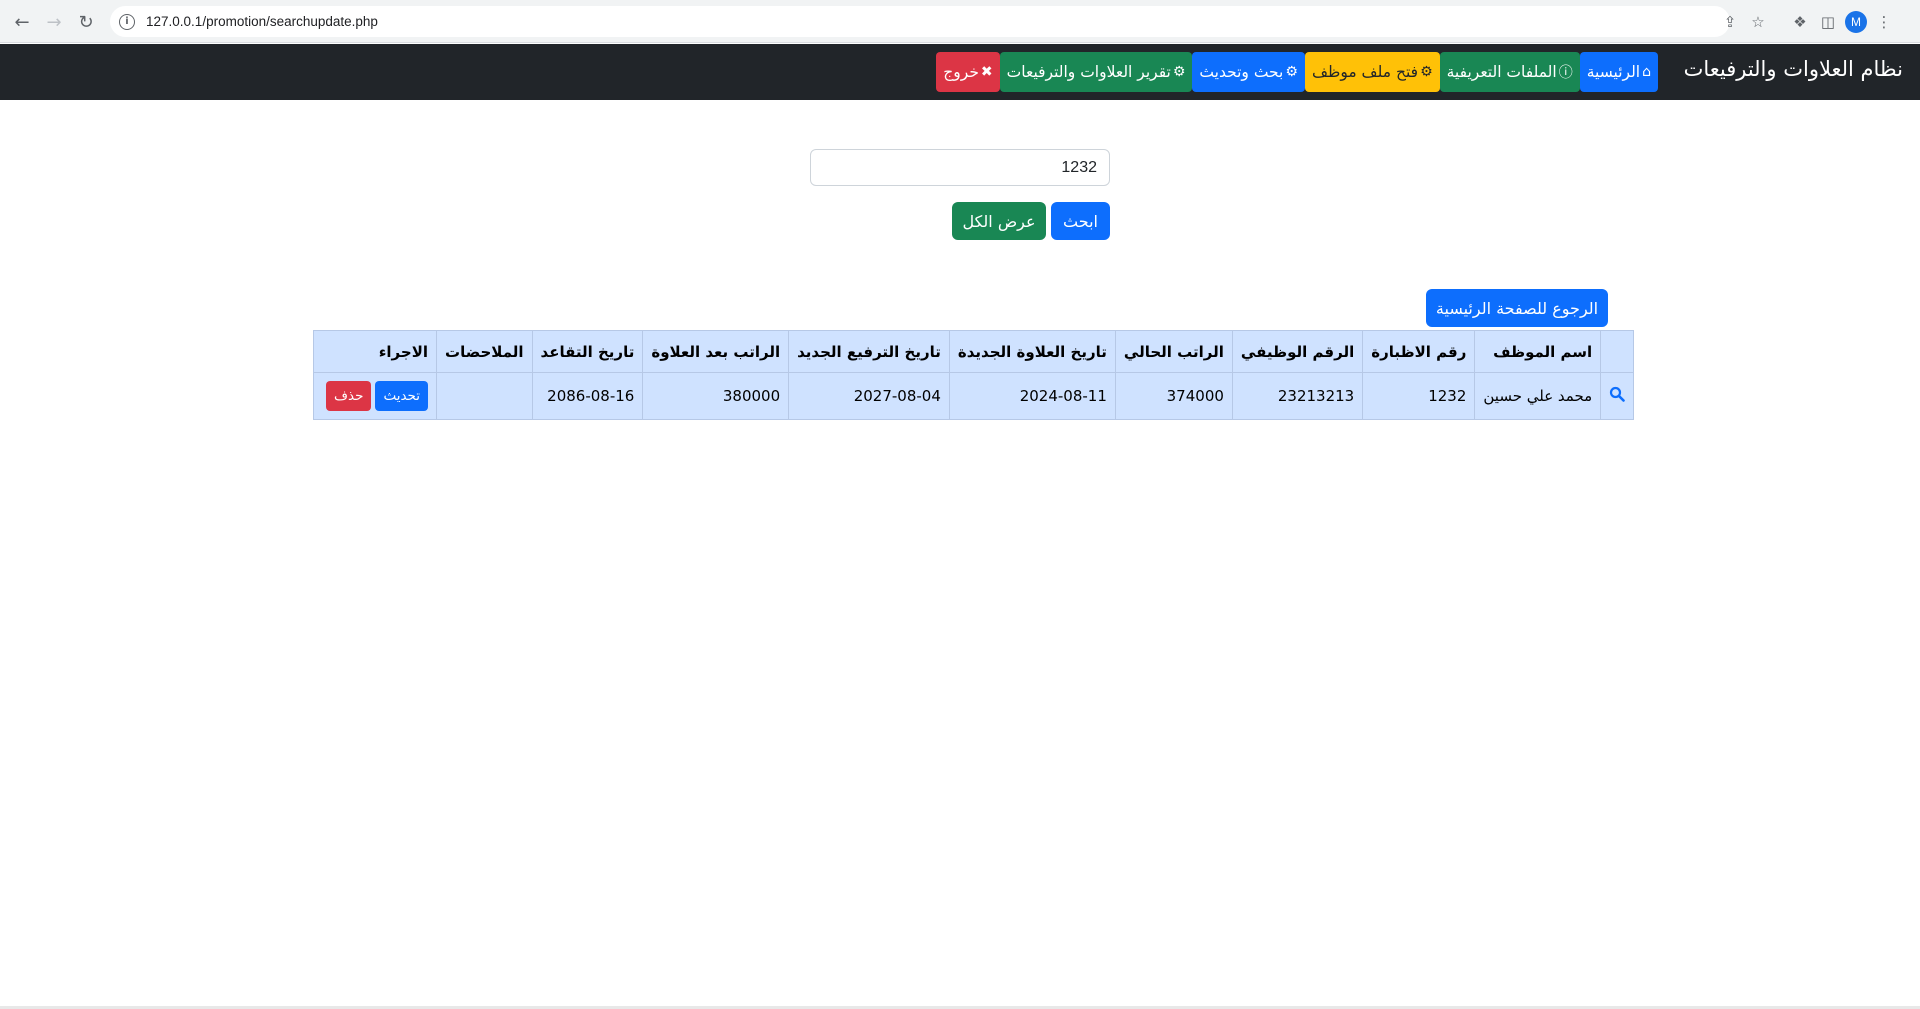  I want to click on info-icon: i, so click(127, 21).